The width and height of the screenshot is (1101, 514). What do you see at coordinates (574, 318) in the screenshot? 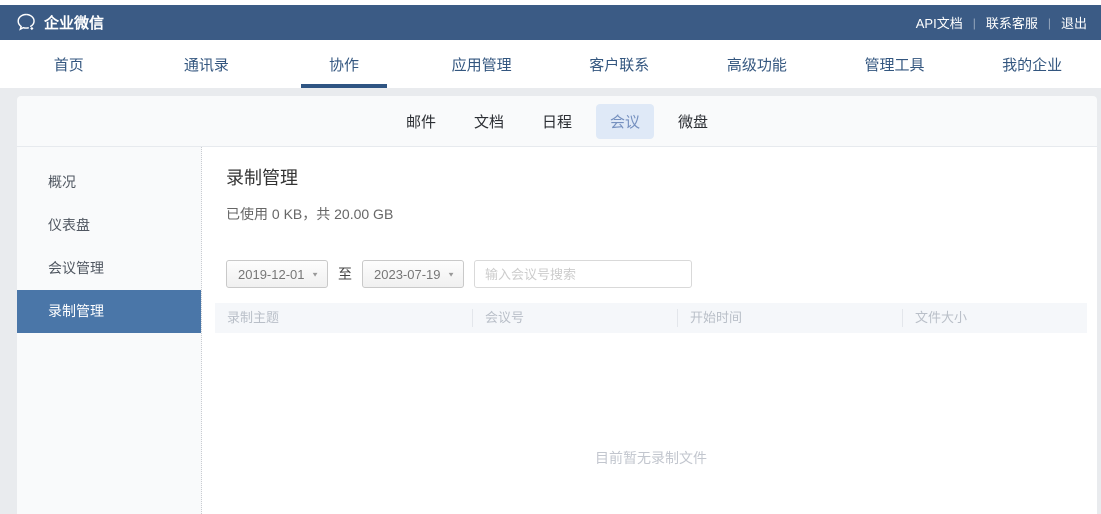
I see `col-meeting-id: 会议号` at bounding box center [574, 318].